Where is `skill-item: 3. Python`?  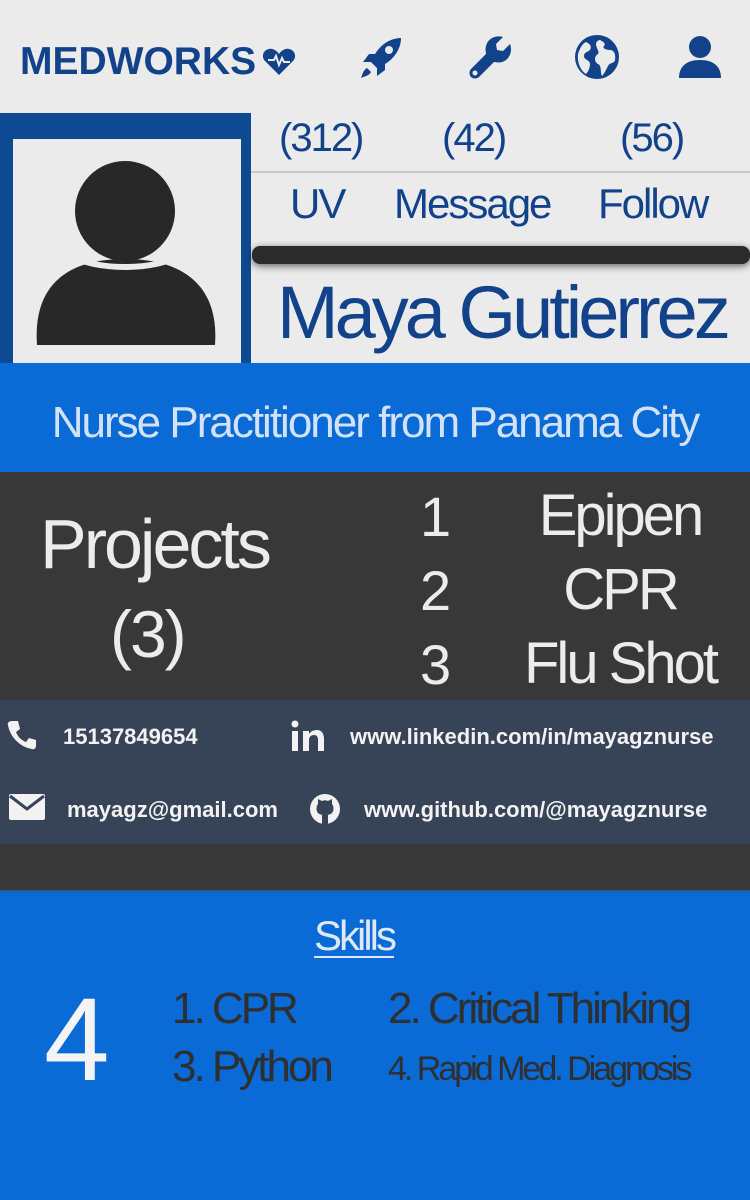 skill-item: 3. Python is located at coordinates (253, 1066).